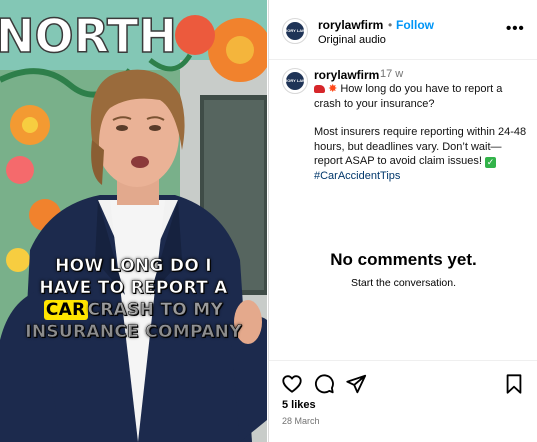 The width and height of the screenshot is (537, 442). I want to click on caption-line-1: HOW LONG DO I, so click(133, 266).